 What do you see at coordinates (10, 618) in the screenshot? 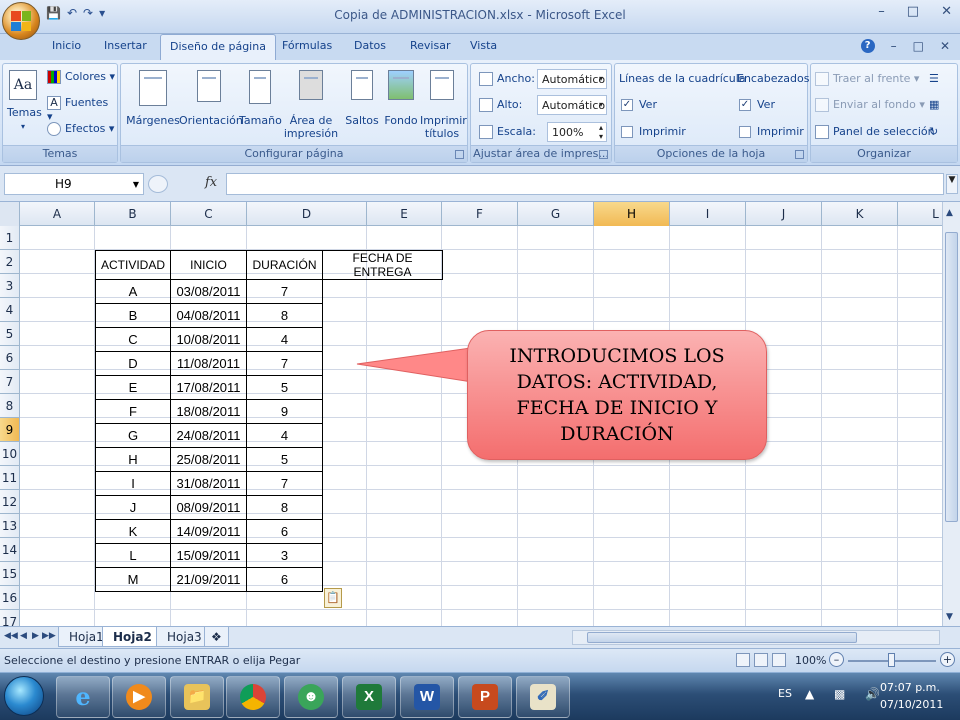
I see `row-header-17: 17` at bounding box center [10, 618].